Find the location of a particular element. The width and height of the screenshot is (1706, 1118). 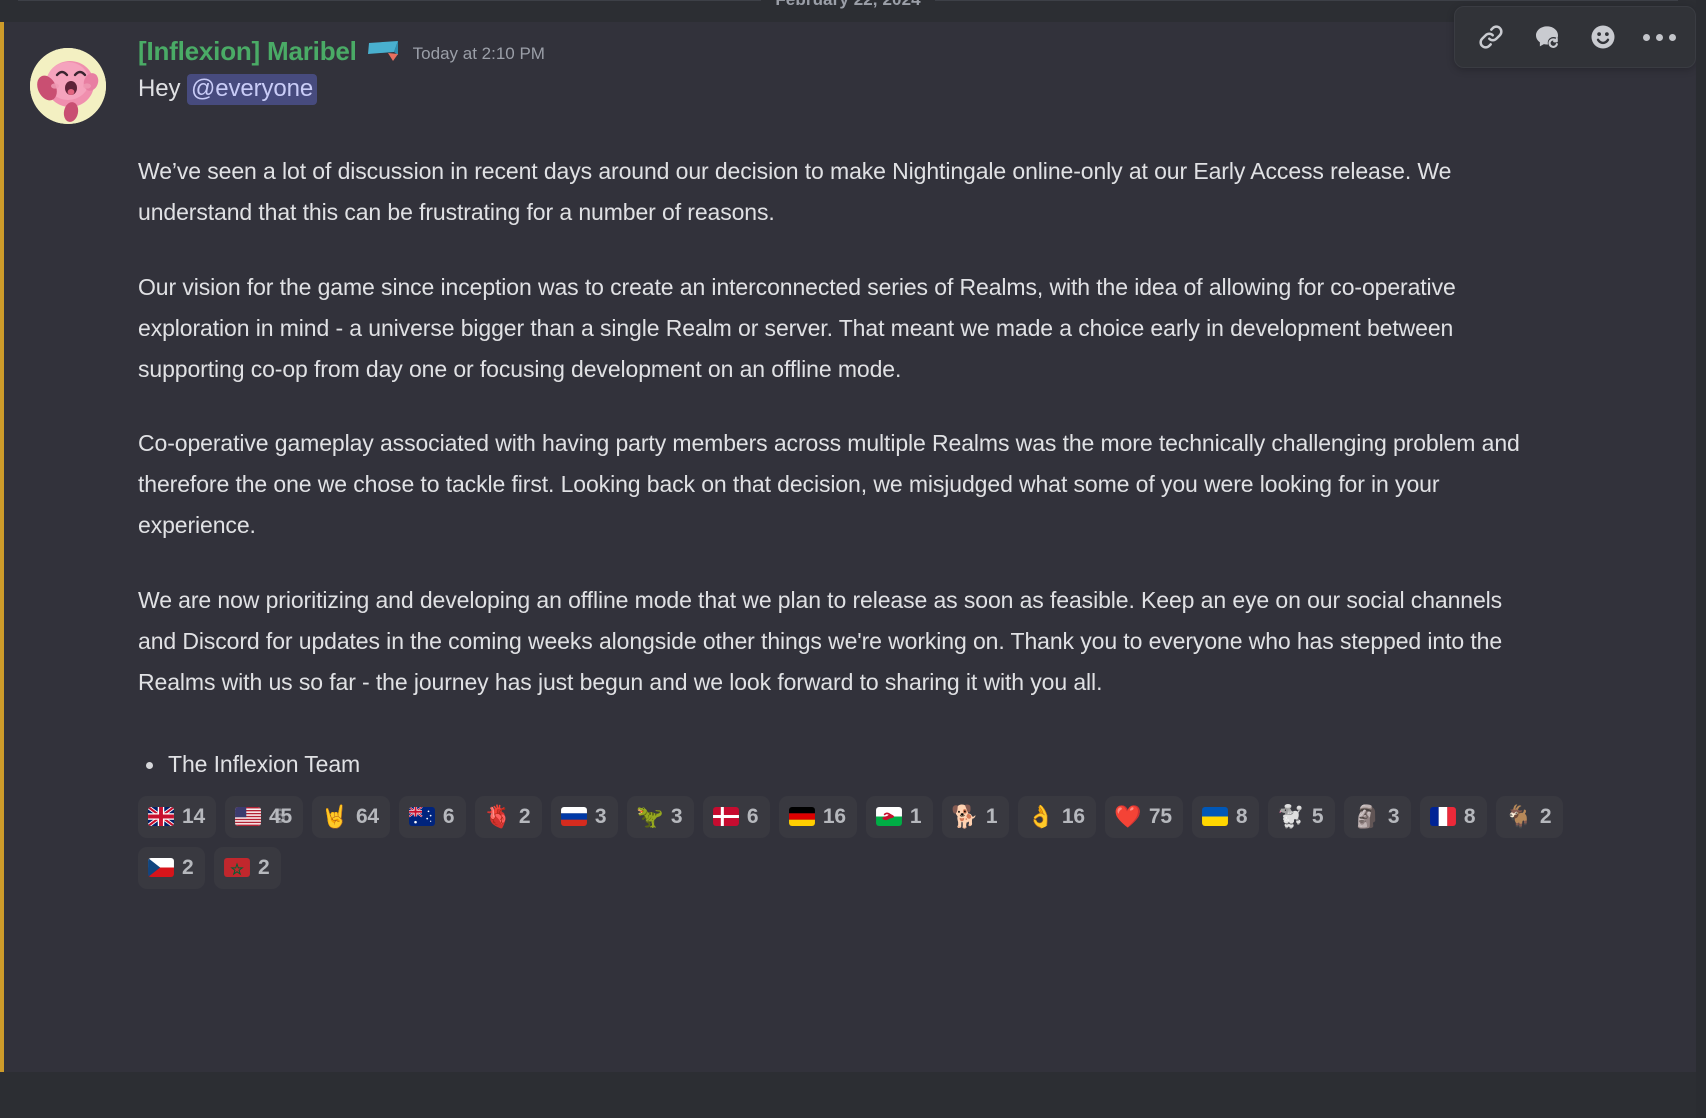

flag-france-icon is located at coordinates (1442, 817).